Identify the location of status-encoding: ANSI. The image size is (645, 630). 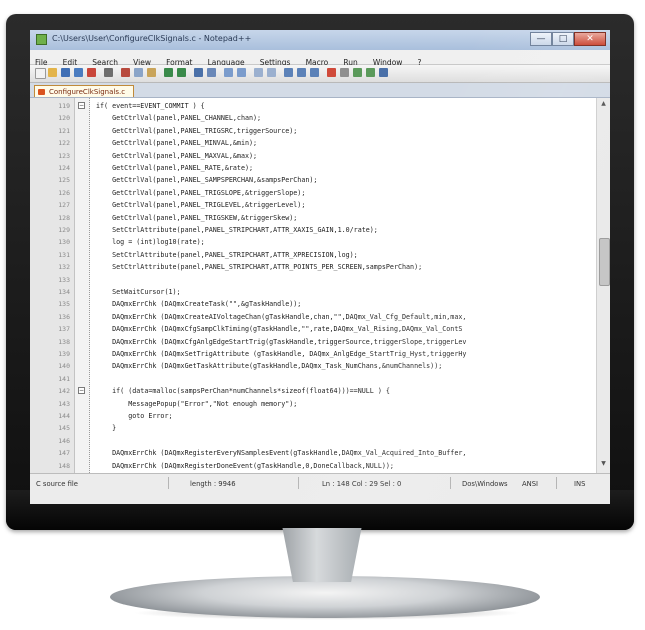
(530, 484).